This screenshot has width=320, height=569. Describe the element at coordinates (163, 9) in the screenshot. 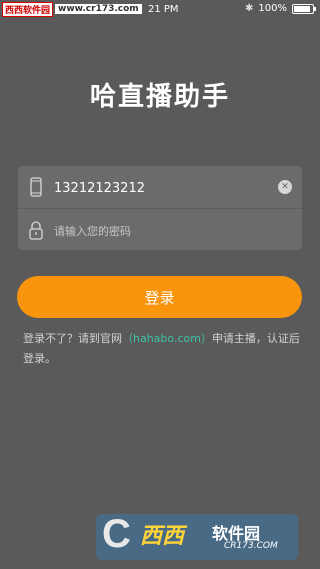

I see `status-time: 21 PM` at that location.